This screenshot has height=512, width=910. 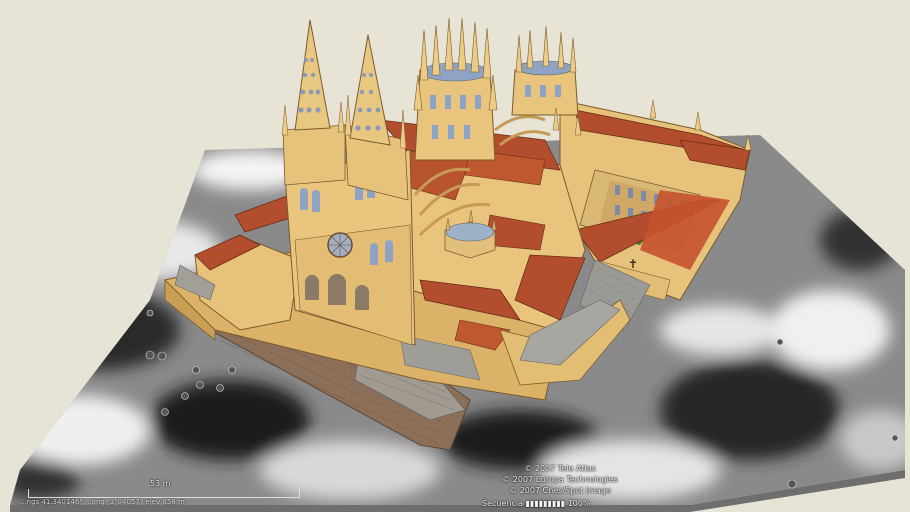 I want to click on left-spire, so click(x=313, y=102).